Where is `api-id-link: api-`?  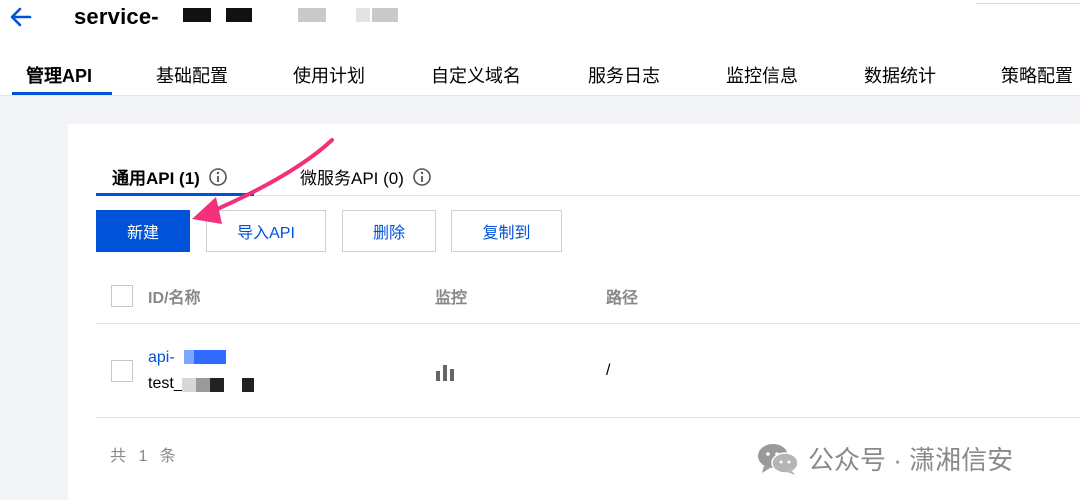
api-id-link: api- is located at coordinates (161, 358).